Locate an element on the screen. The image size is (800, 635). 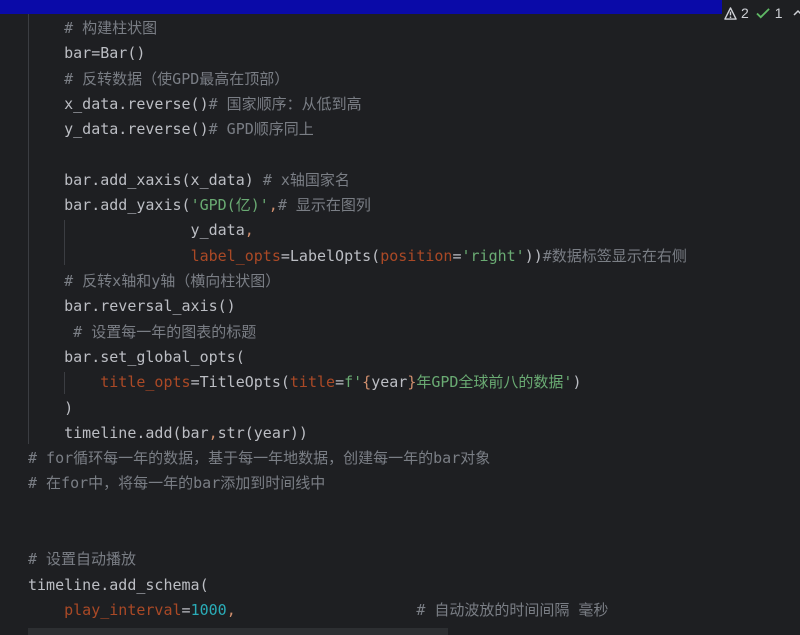
code-line: # 设置每一年的图表的标题 is located at coordinates (142, 332).